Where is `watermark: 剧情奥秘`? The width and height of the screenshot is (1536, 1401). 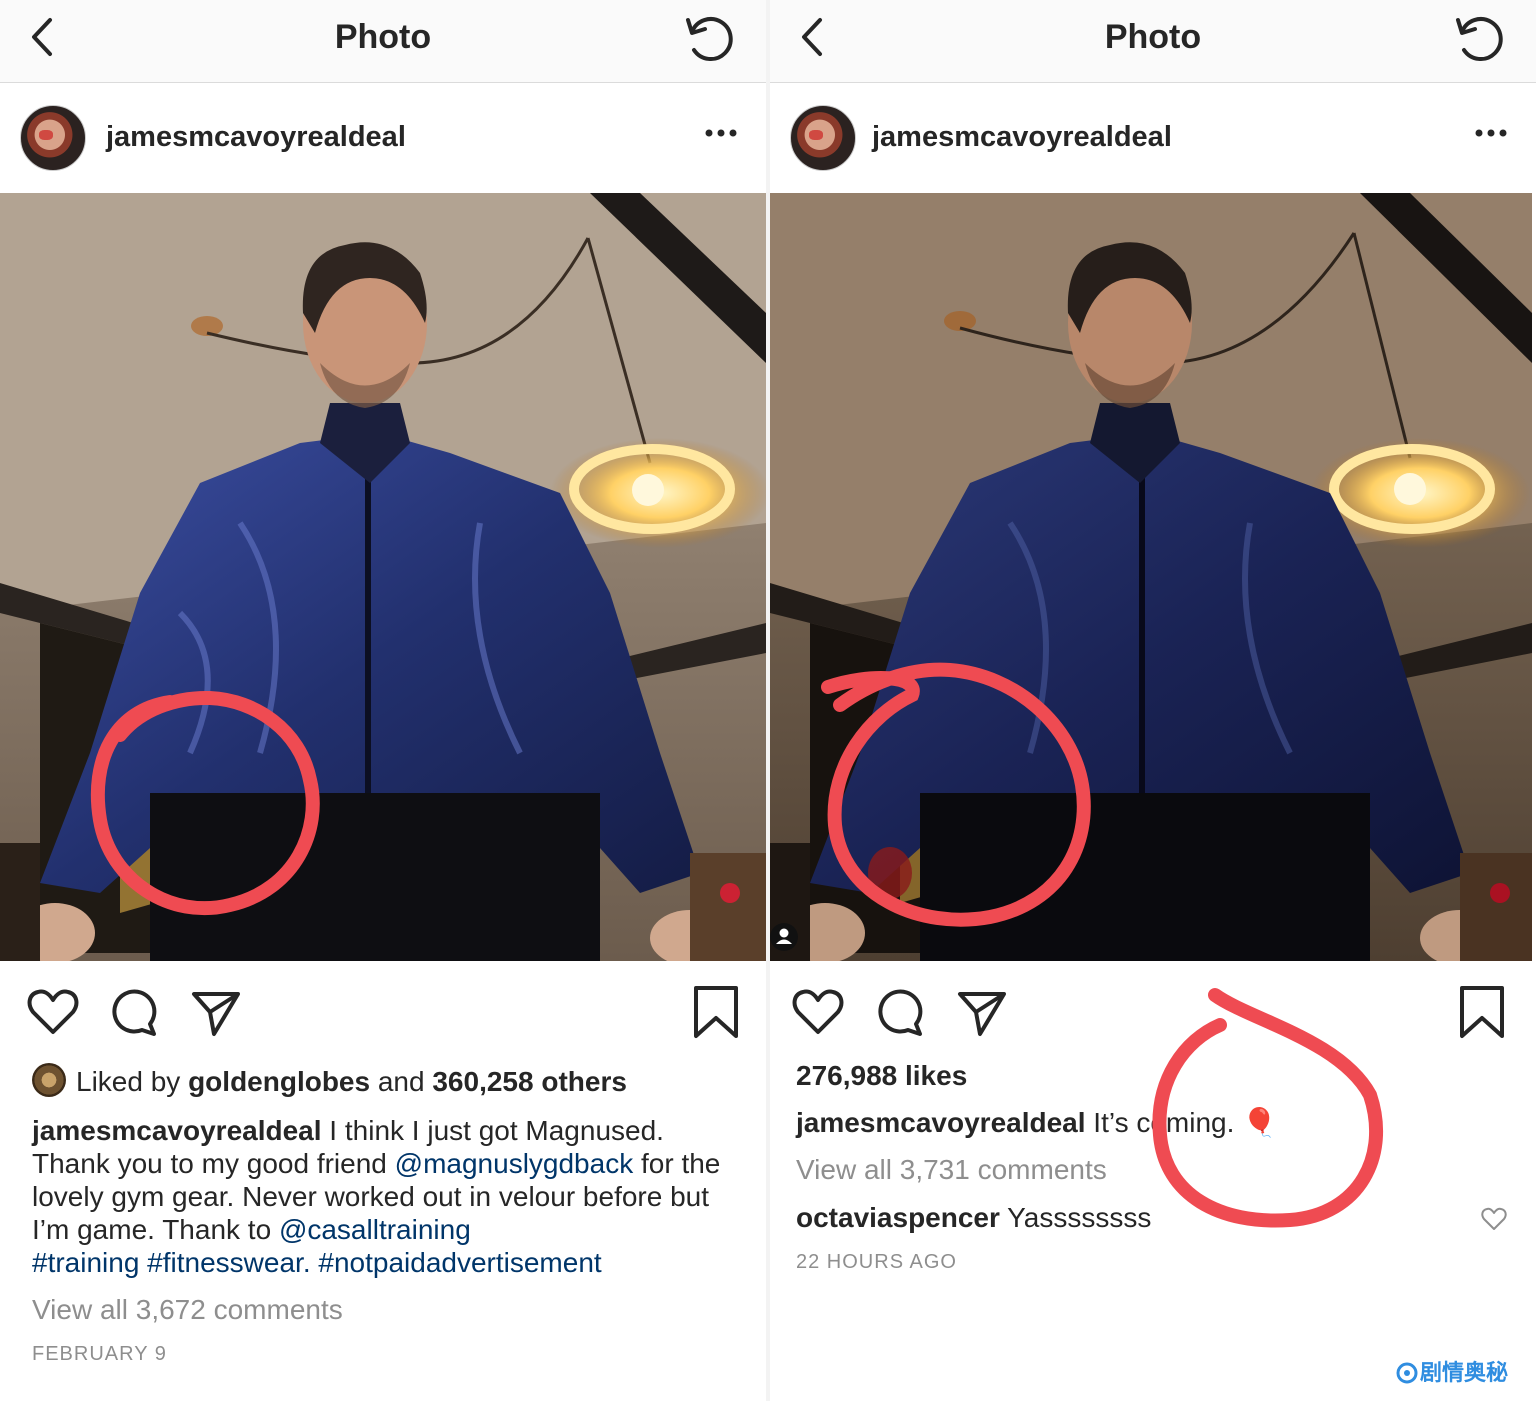
watermark: 剧情奥秘 is located at coordinates (1452, 1371).